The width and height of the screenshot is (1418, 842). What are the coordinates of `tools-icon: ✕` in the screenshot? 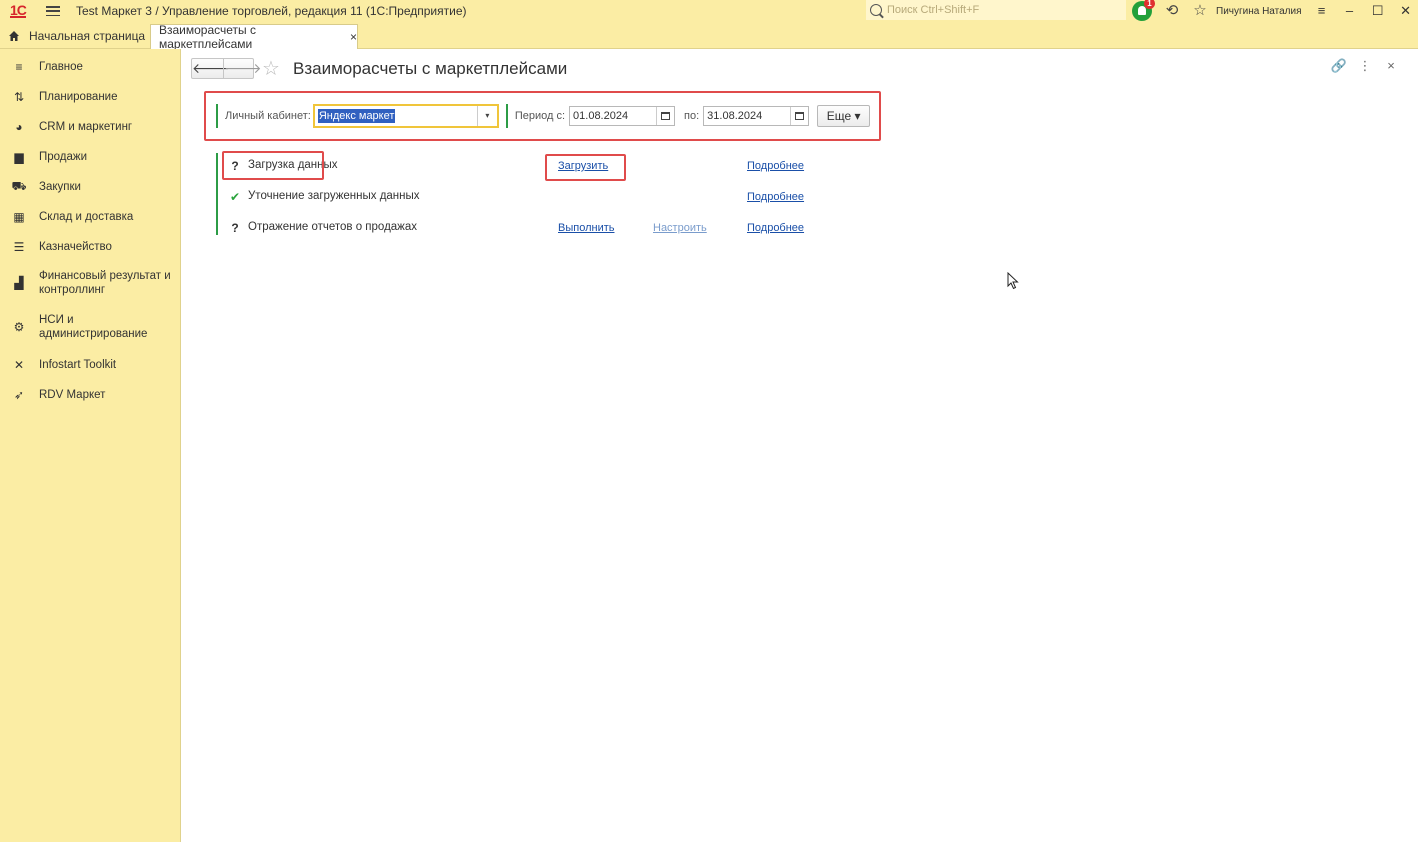 It's located at (19, 365).